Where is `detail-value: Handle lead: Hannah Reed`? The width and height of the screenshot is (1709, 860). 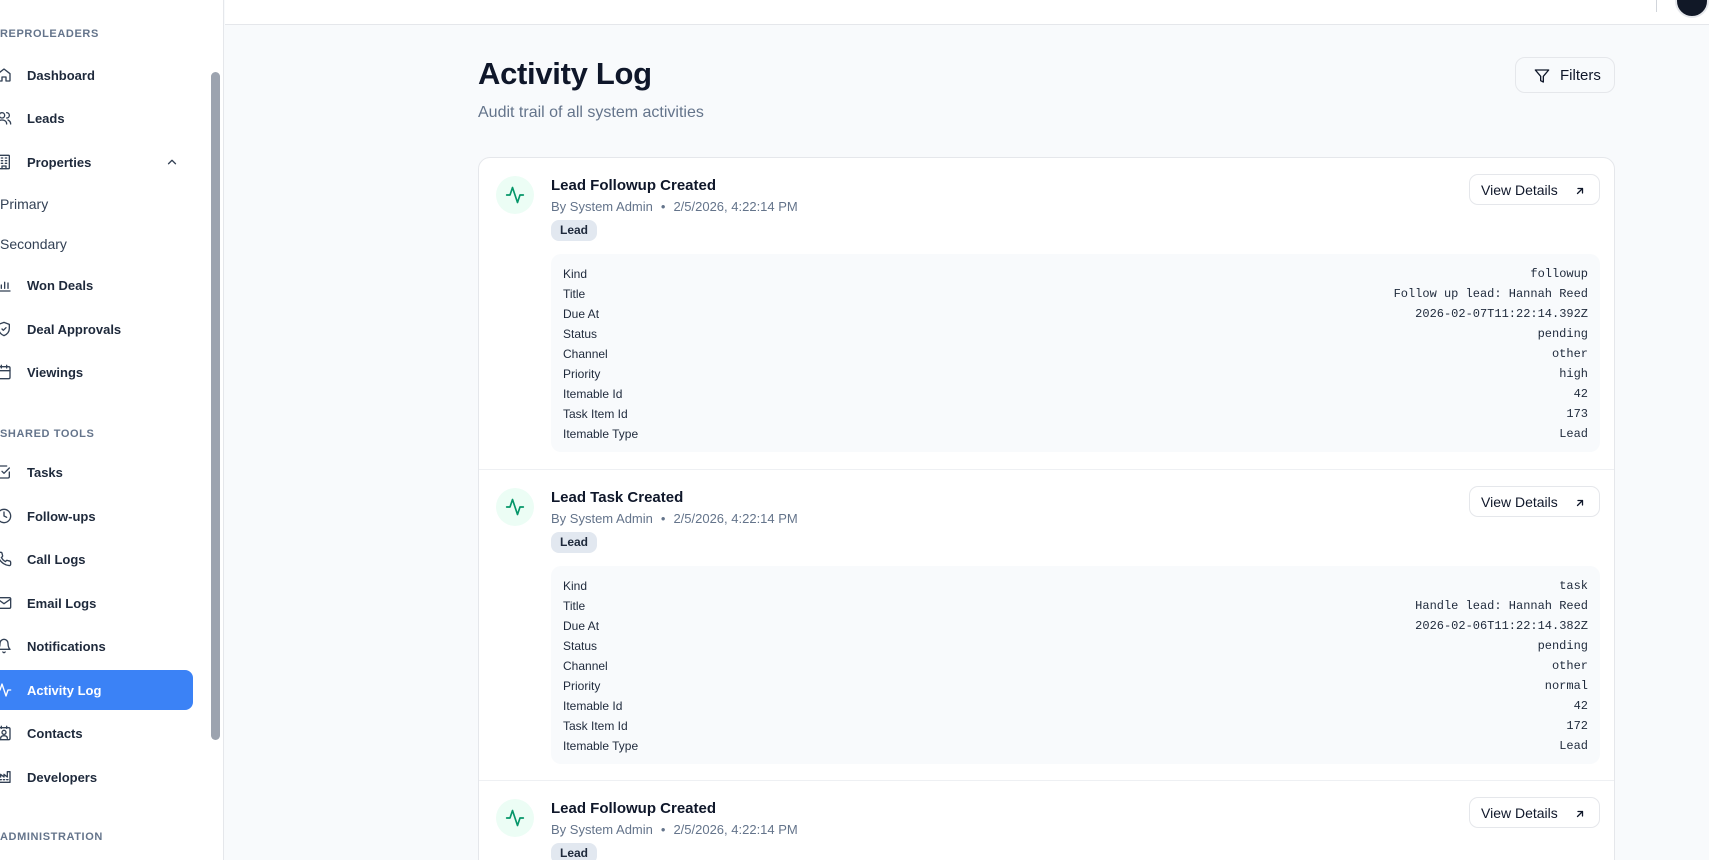 detail-value: Handle lead: Hannah Reed is located at coordinates (1501, 606).